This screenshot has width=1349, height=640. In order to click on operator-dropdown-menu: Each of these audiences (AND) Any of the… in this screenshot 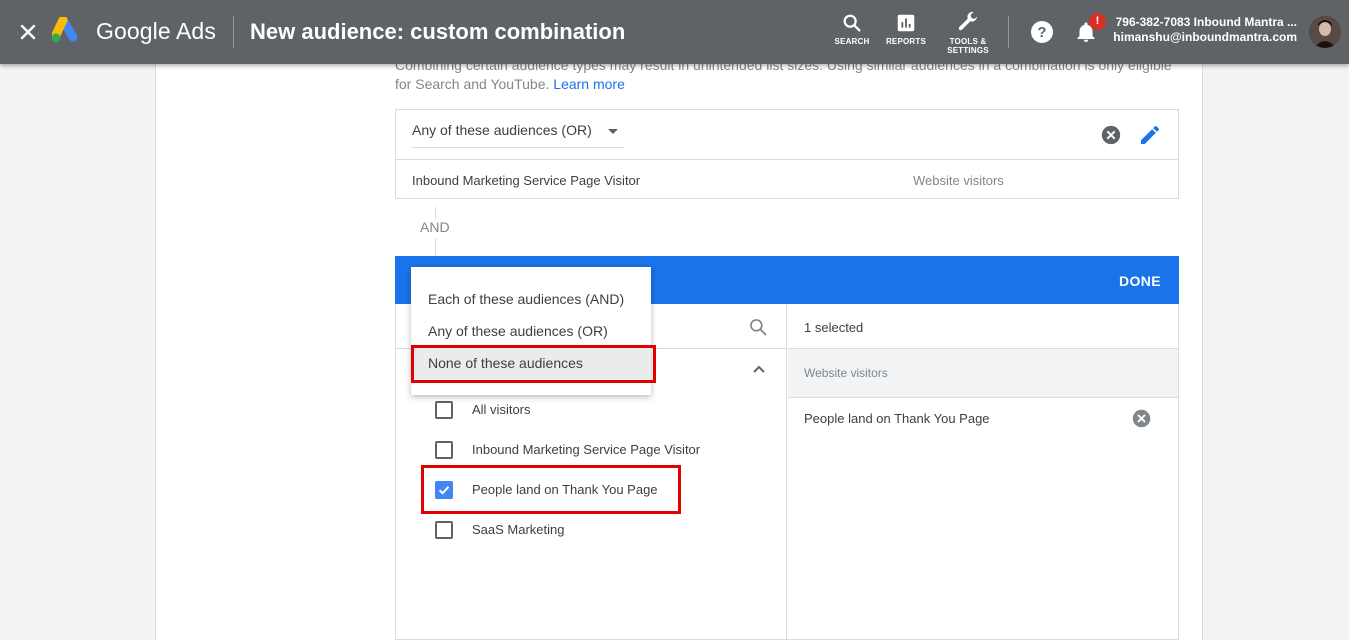, I will do `click(531, 331)`.